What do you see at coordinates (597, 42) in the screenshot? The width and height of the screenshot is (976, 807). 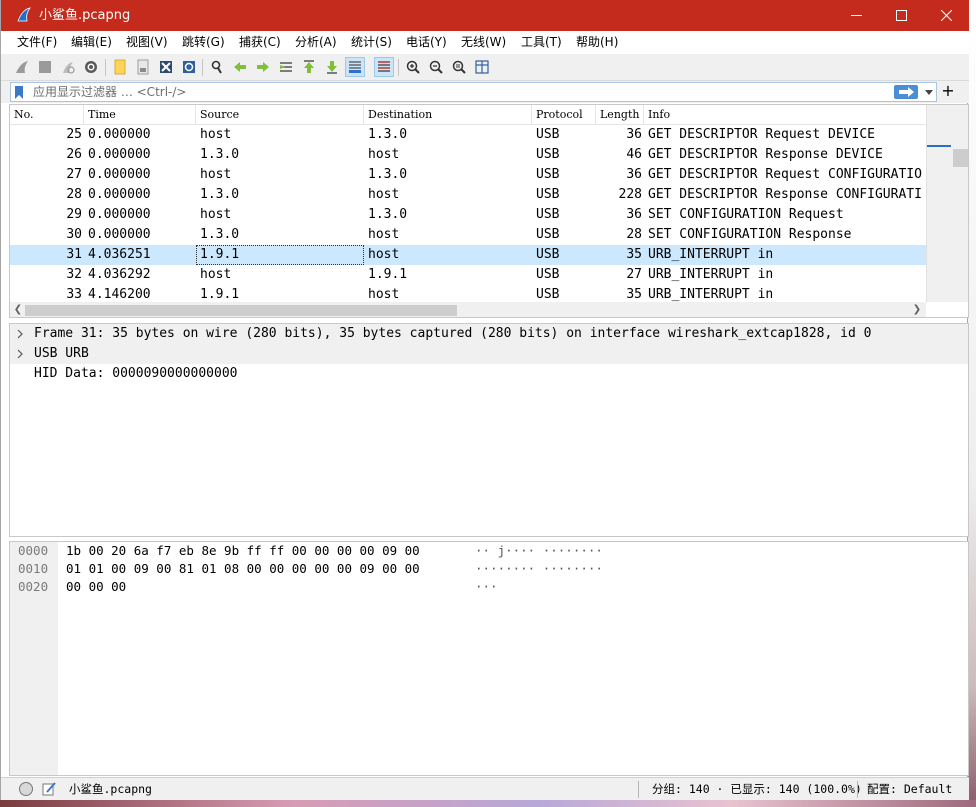 I see `menu-help: 帮助(H)` at bounding box center [597, 42].